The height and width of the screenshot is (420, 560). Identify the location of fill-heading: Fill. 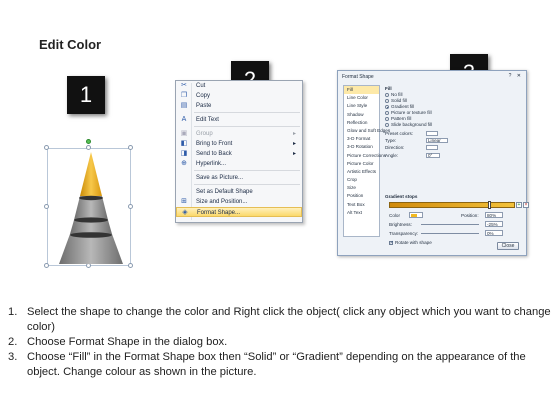
(388, 88).